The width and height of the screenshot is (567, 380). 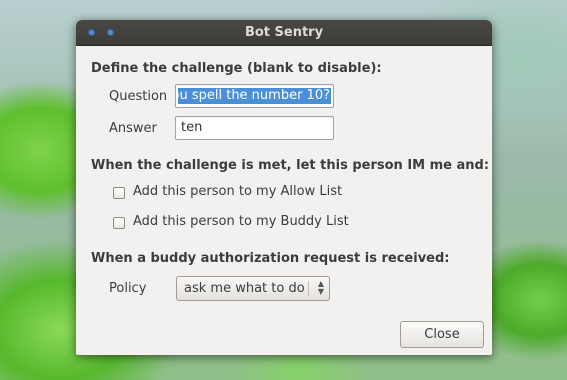 I want to click on question-text: ou spell the number 10?, so click(x=254, y=96).